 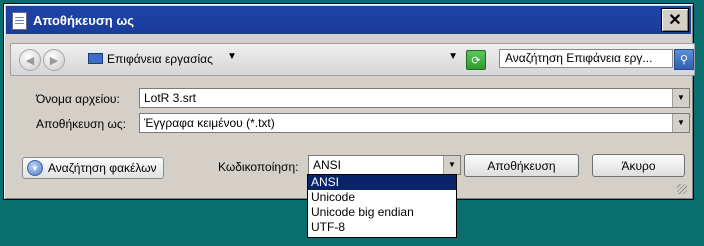 I want to click on breadcrumb-arrow-icon: ▼, so click(x=232, y=56).